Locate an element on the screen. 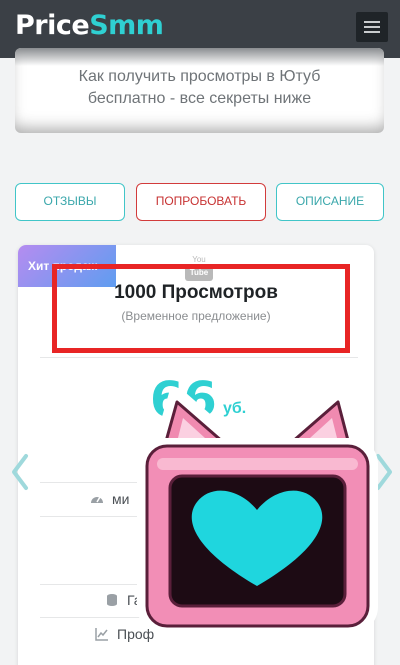 The height and width of the screenshot is (665, 400). tab-description: ОПИСАНИЕ is located at coordinates (330, 202).